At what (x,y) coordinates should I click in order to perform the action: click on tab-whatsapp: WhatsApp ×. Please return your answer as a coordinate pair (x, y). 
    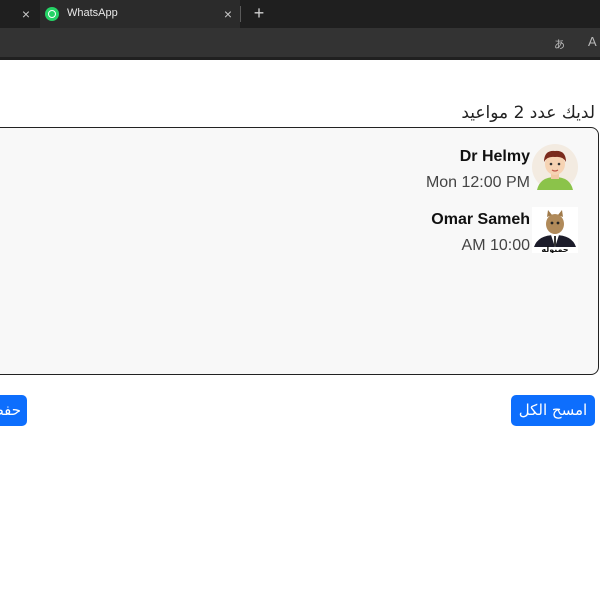
    Looking at the image, I should click on (140, 14).